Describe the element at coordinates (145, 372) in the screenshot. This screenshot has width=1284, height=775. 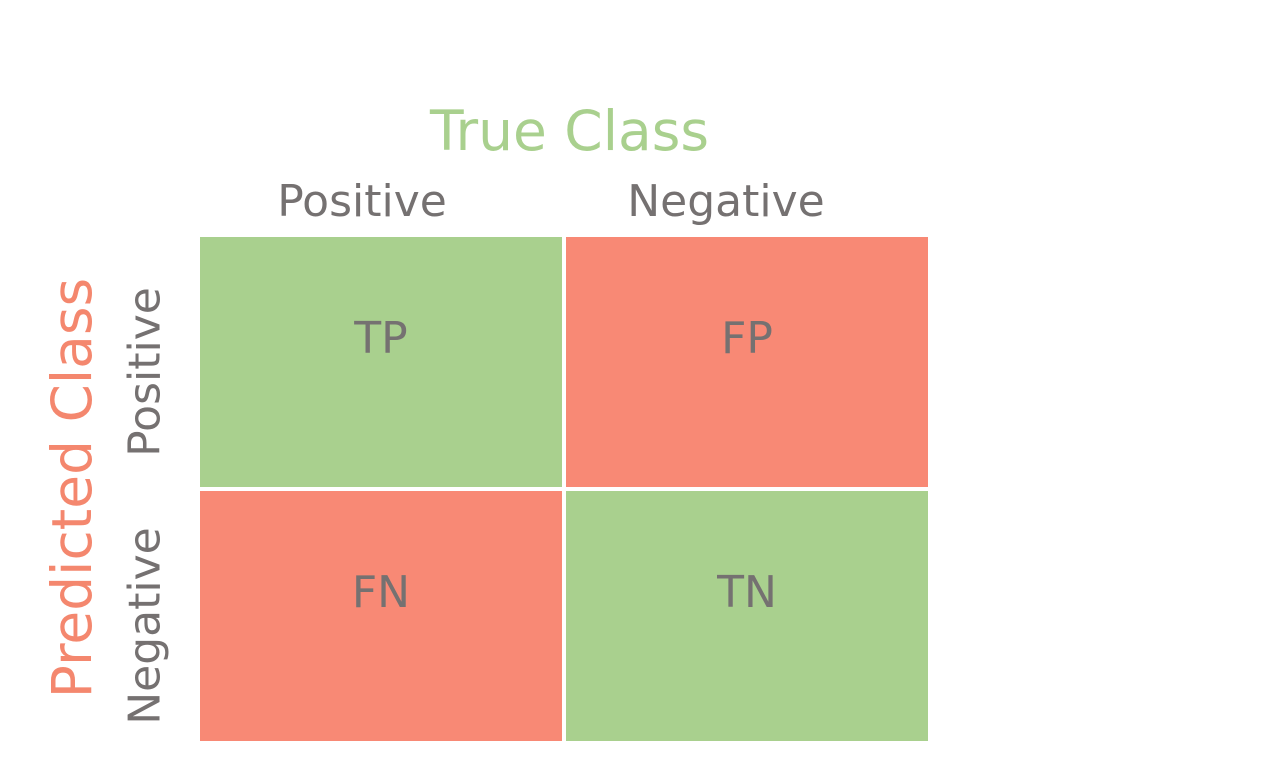
I see `row-header-positive: Positive` at that location.